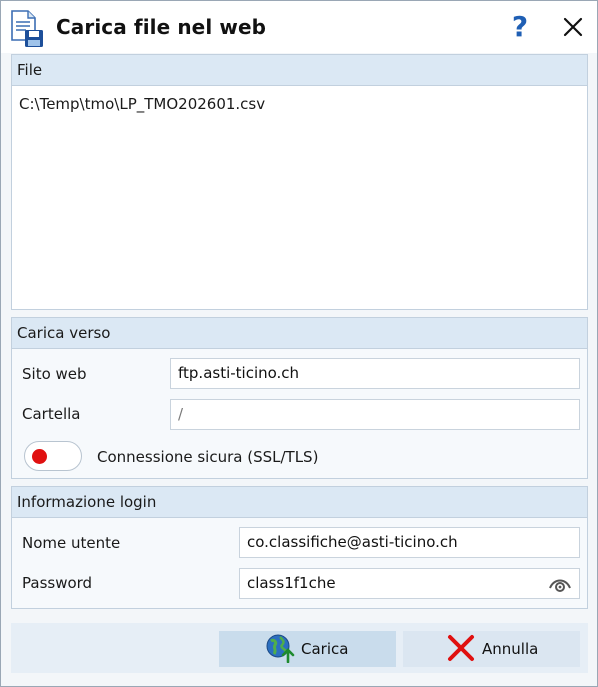  Describe the element at coordinates (280, 648) in the screenshot. I see `globe-upload-icon` at that location.